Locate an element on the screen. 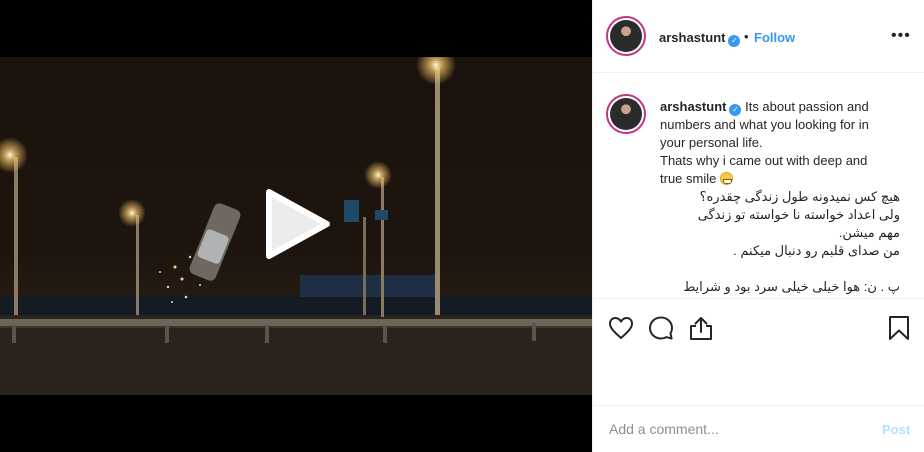 The height and width of the screenshot is (452, 924). share-icon is located at coordinates (701, 328).